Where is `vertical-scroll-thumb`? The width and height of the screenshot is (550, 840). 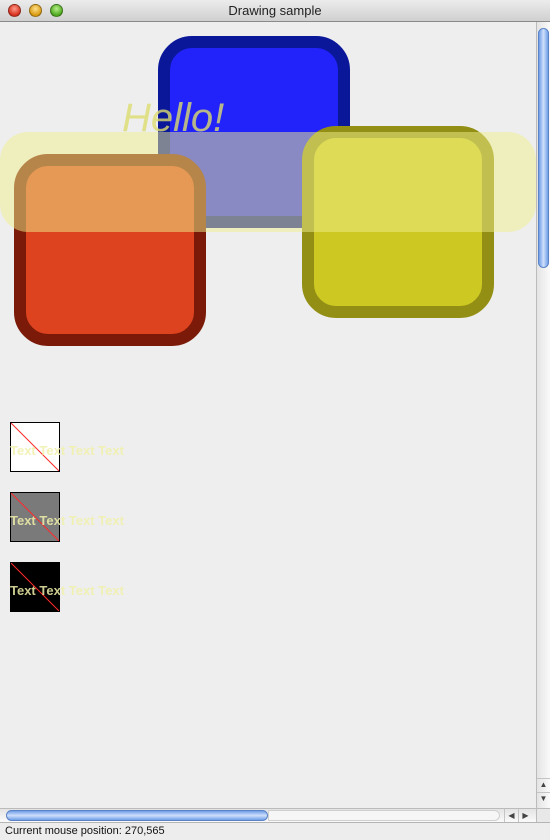 vertical-scroll-thumb is located at coordinates (543, 148).